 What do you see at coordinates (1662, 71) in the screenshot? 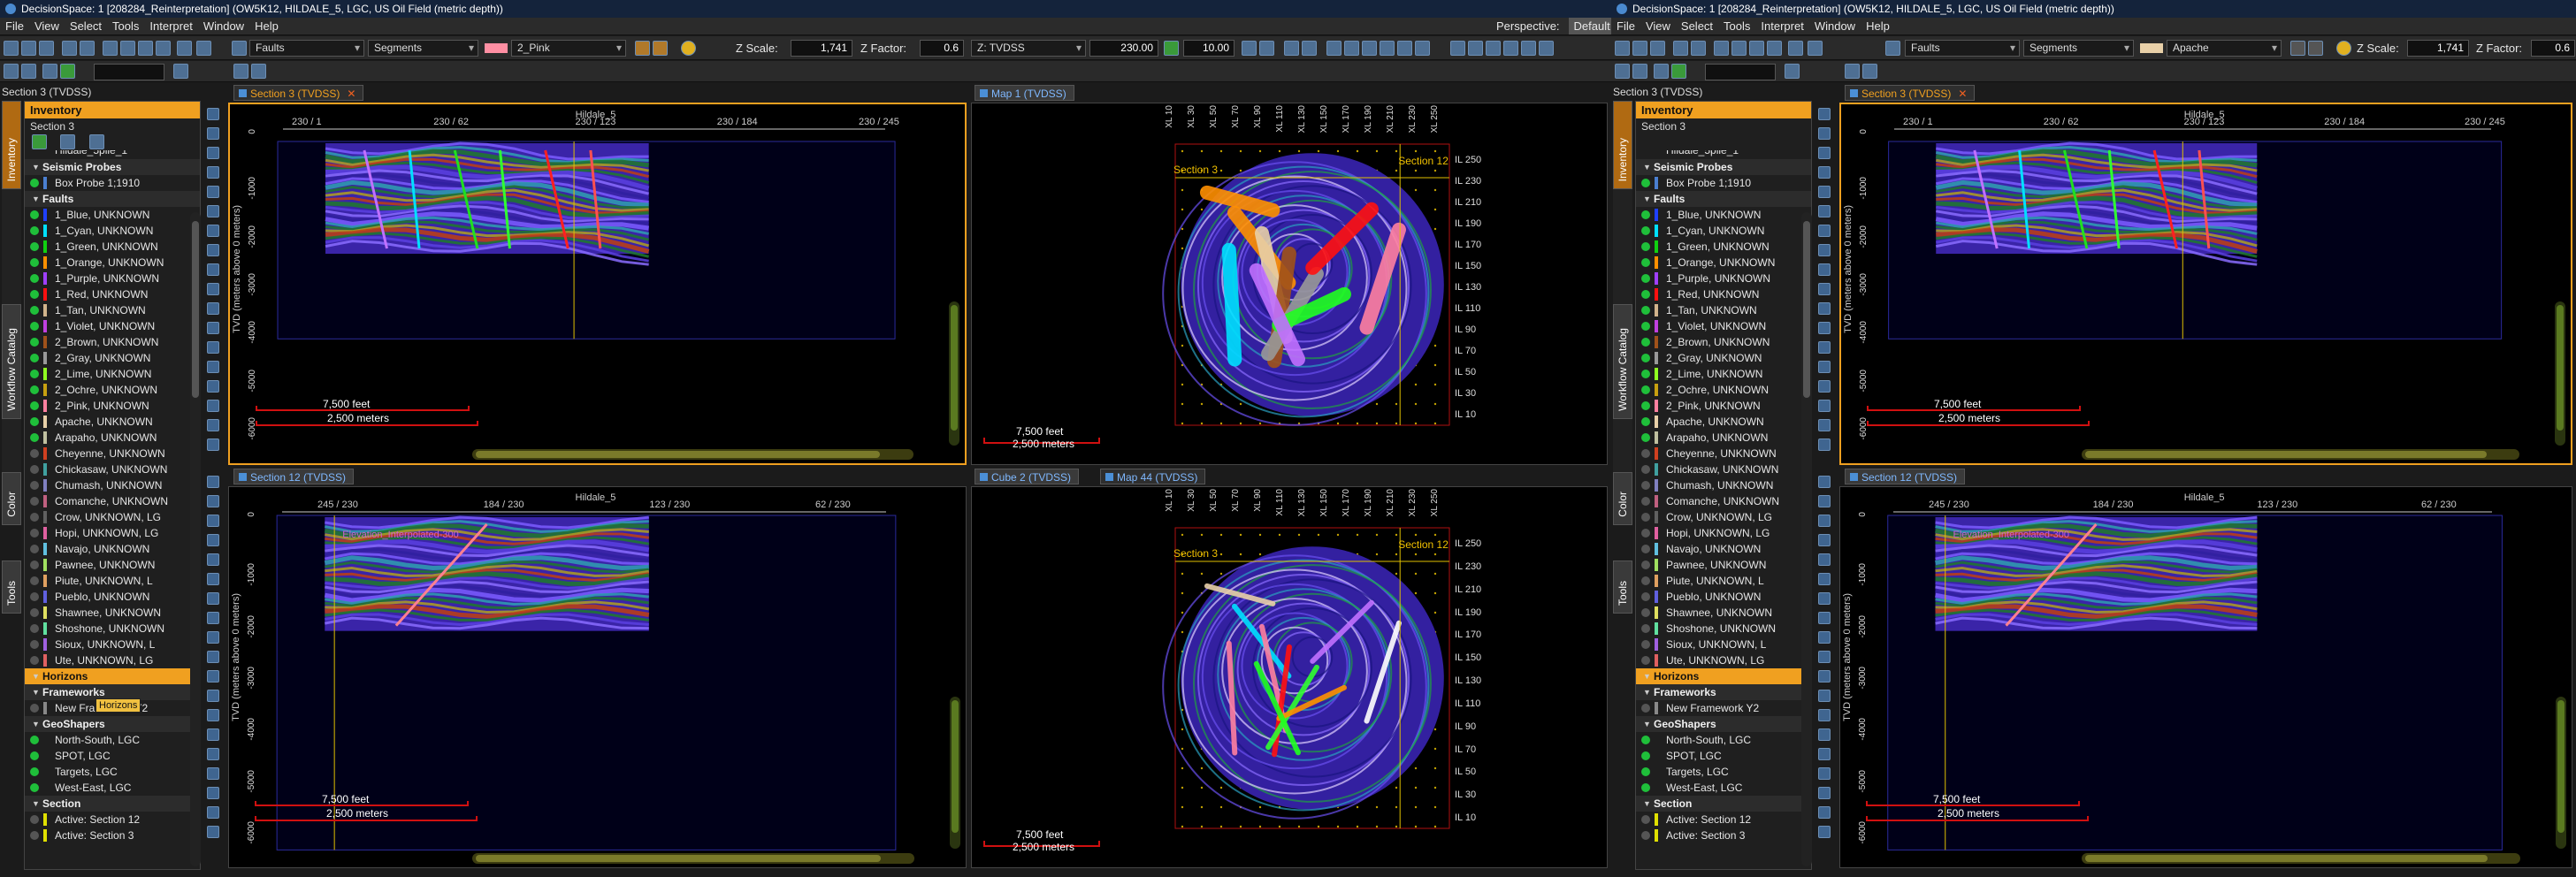
I see `tool-c-icon` at bounding box center [1662, 71].